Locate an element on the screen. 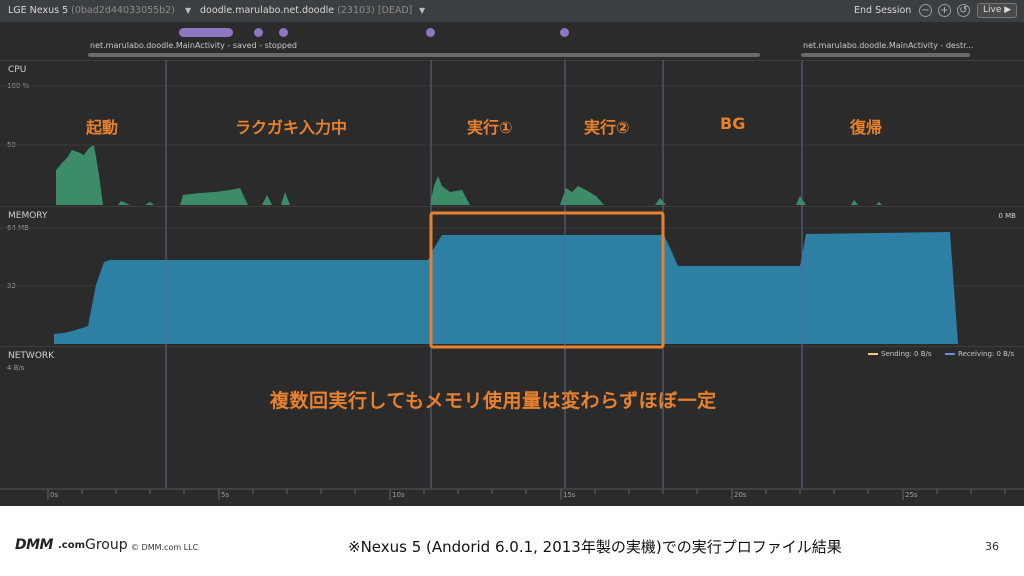 This screenshot has width=1024, height=576. phase-label-doodle: ラクガキ入力中 is located at coordinates (291, 127).